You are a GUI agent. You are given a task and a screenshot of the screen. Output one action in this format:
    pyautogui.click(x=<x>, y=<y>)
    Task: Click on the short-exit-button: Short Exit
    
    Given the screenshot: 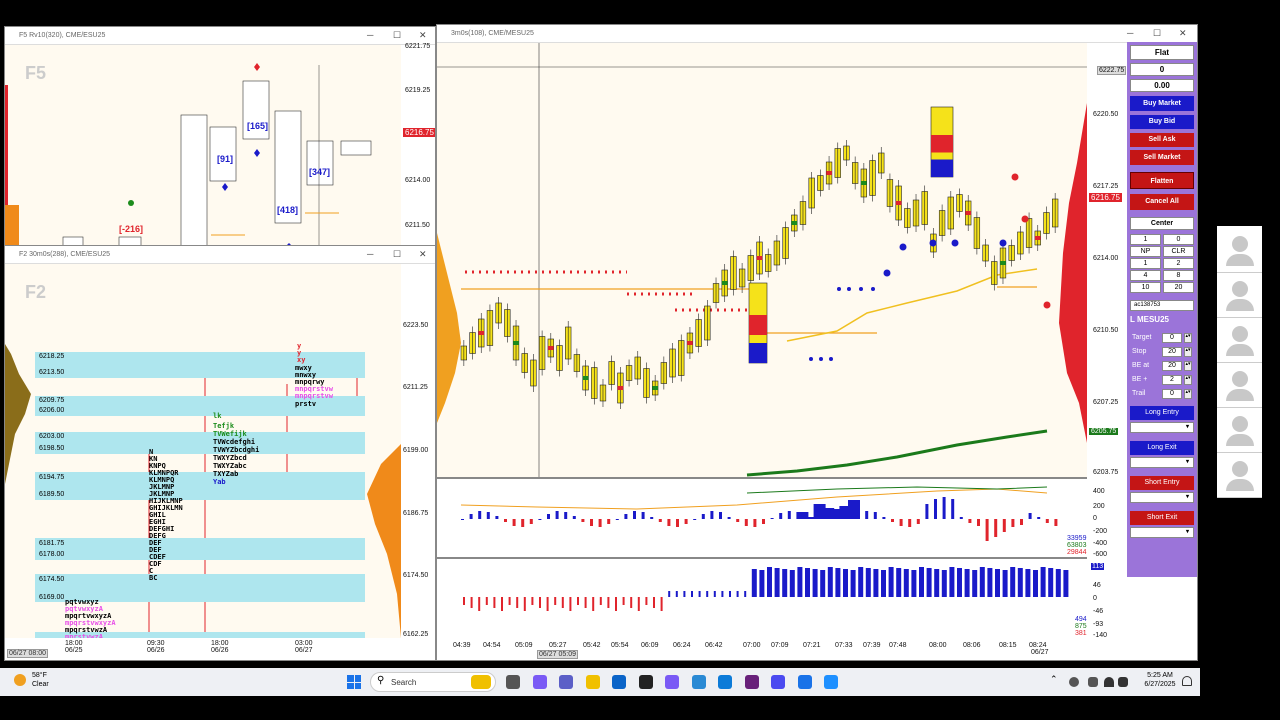 What is the action you would take?
    pyautogui.click(x=1162, y=518)
    